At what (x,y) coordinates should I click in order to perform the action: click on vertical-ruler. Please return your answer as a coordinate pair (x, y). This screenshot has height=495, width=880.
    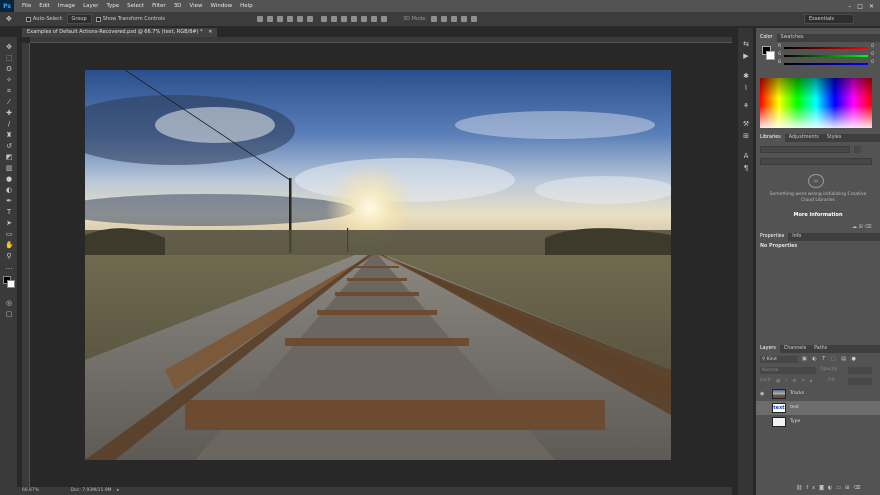
    Looking at the image, I should click on (26, 265).